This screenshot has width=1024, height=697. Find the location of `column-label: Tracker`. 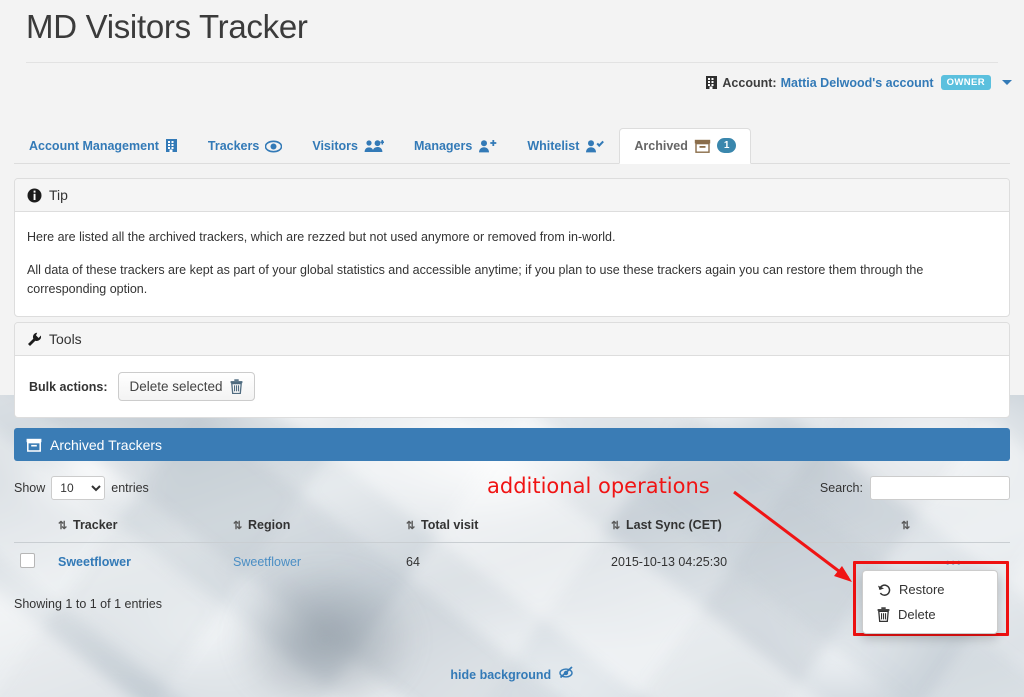

column-label: Tracker is located at coordinates (95, 525).